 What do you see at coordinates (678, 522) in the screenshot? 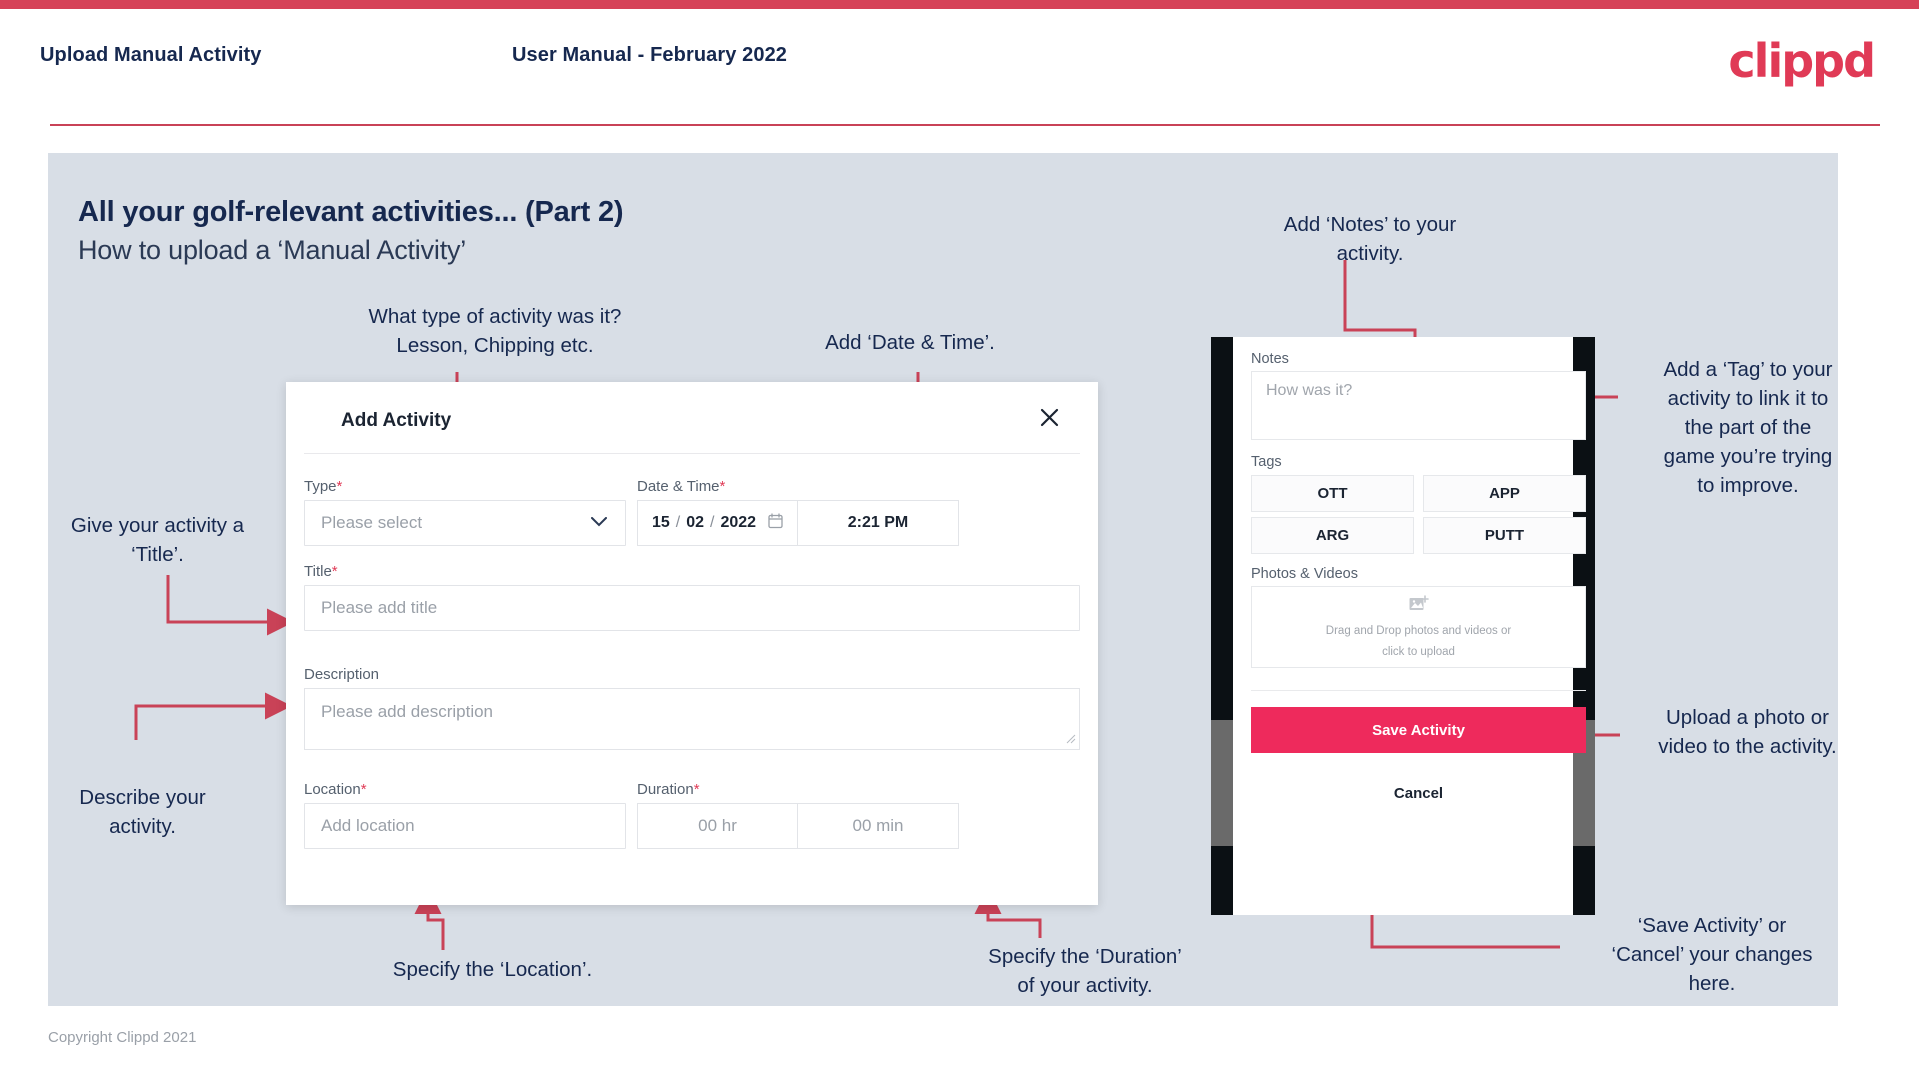
I see `date-sep-1: /` at bounding box center [678, 522].